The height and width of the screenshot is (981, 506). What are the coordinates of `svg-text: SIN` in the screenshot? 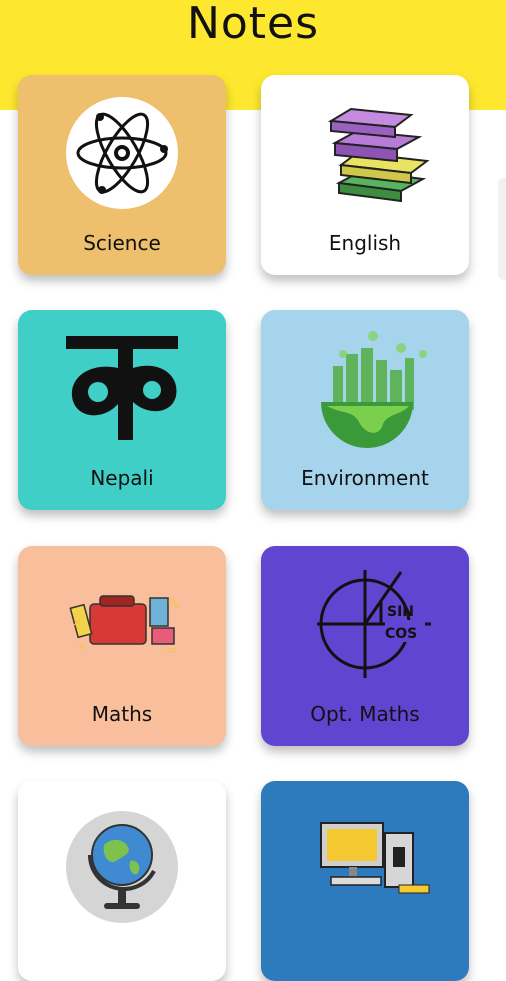 It's located at (400, 612).